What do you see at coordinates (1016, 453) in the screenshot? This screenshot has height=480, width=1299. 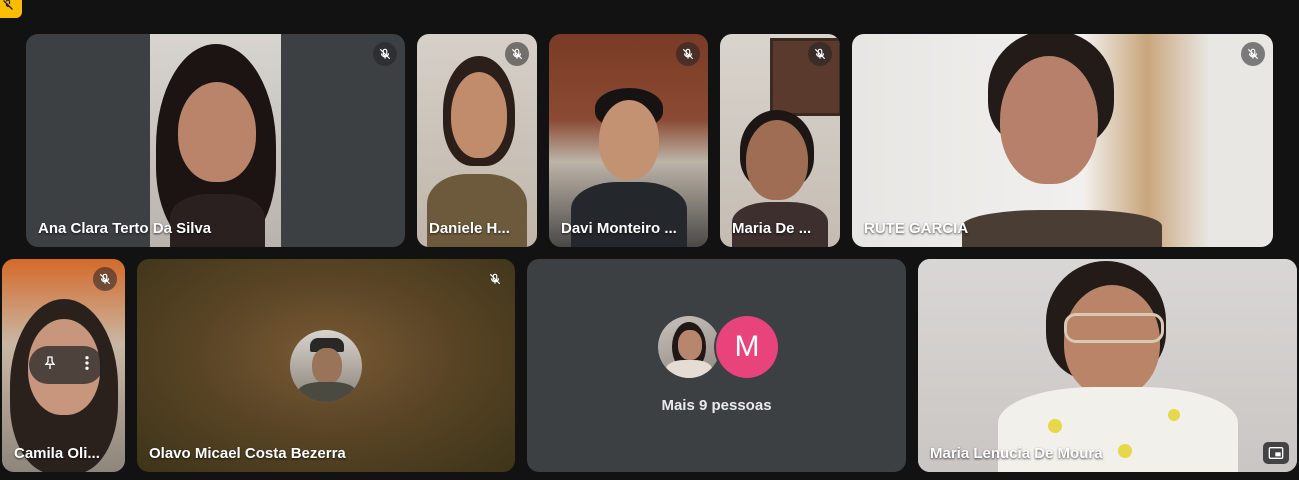 I see `participant-name: Maria Lenucia De Moura` at bounding box center [1016, 453].